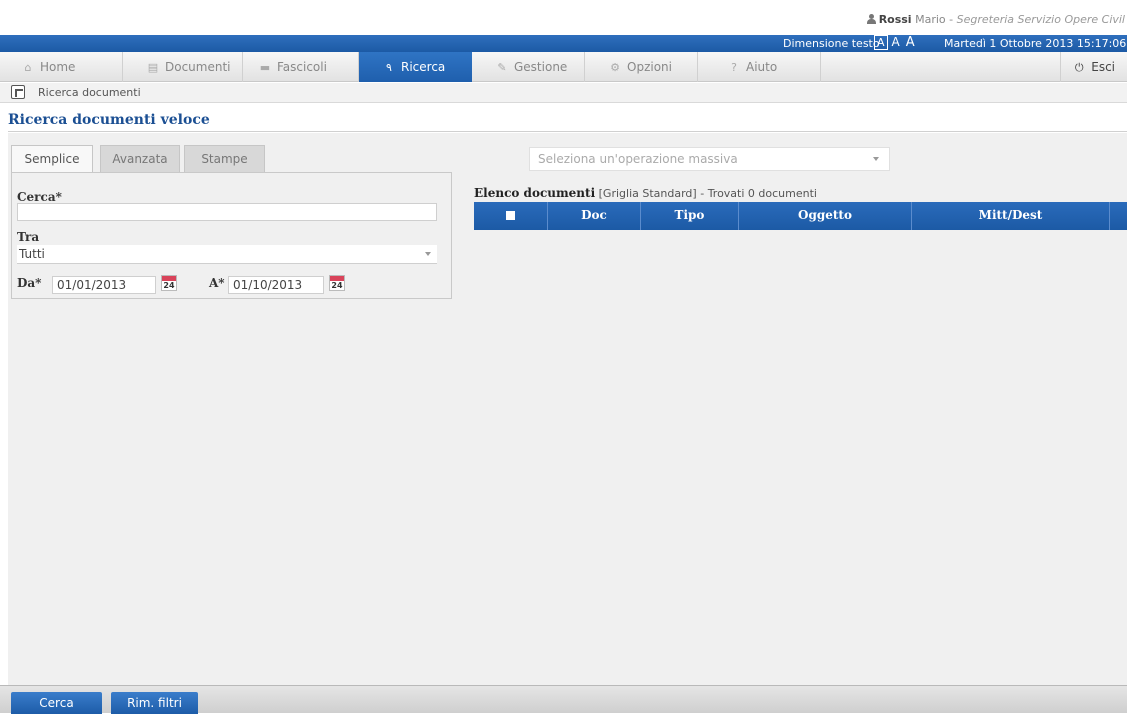 Image resolution: width=1127 pixels, height=714 pixels. What do you see at coordinates (28, 67) in the screenshot?
I see `home-icon: ⌂` at bounding box center [28, 67].